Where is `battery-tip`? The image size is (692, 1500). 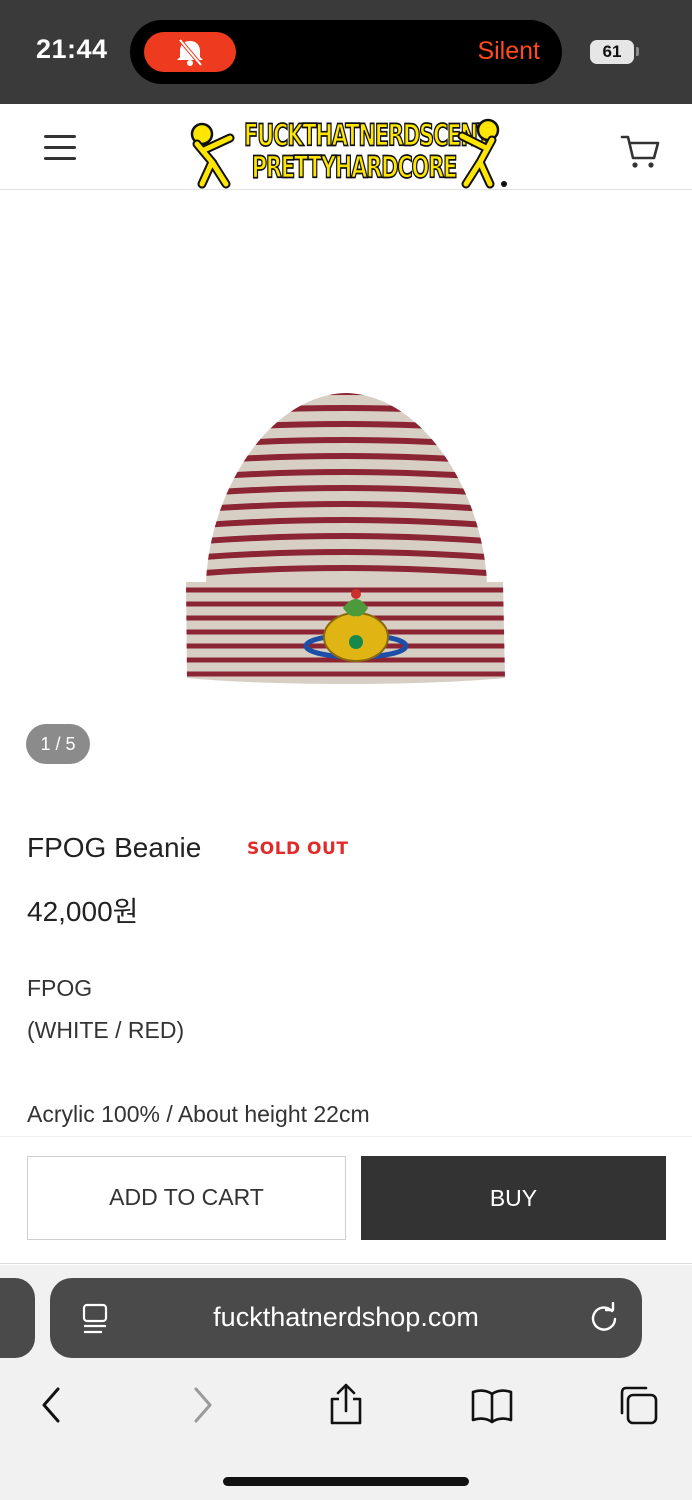
battery-tip is located at coordinates (637, 51).